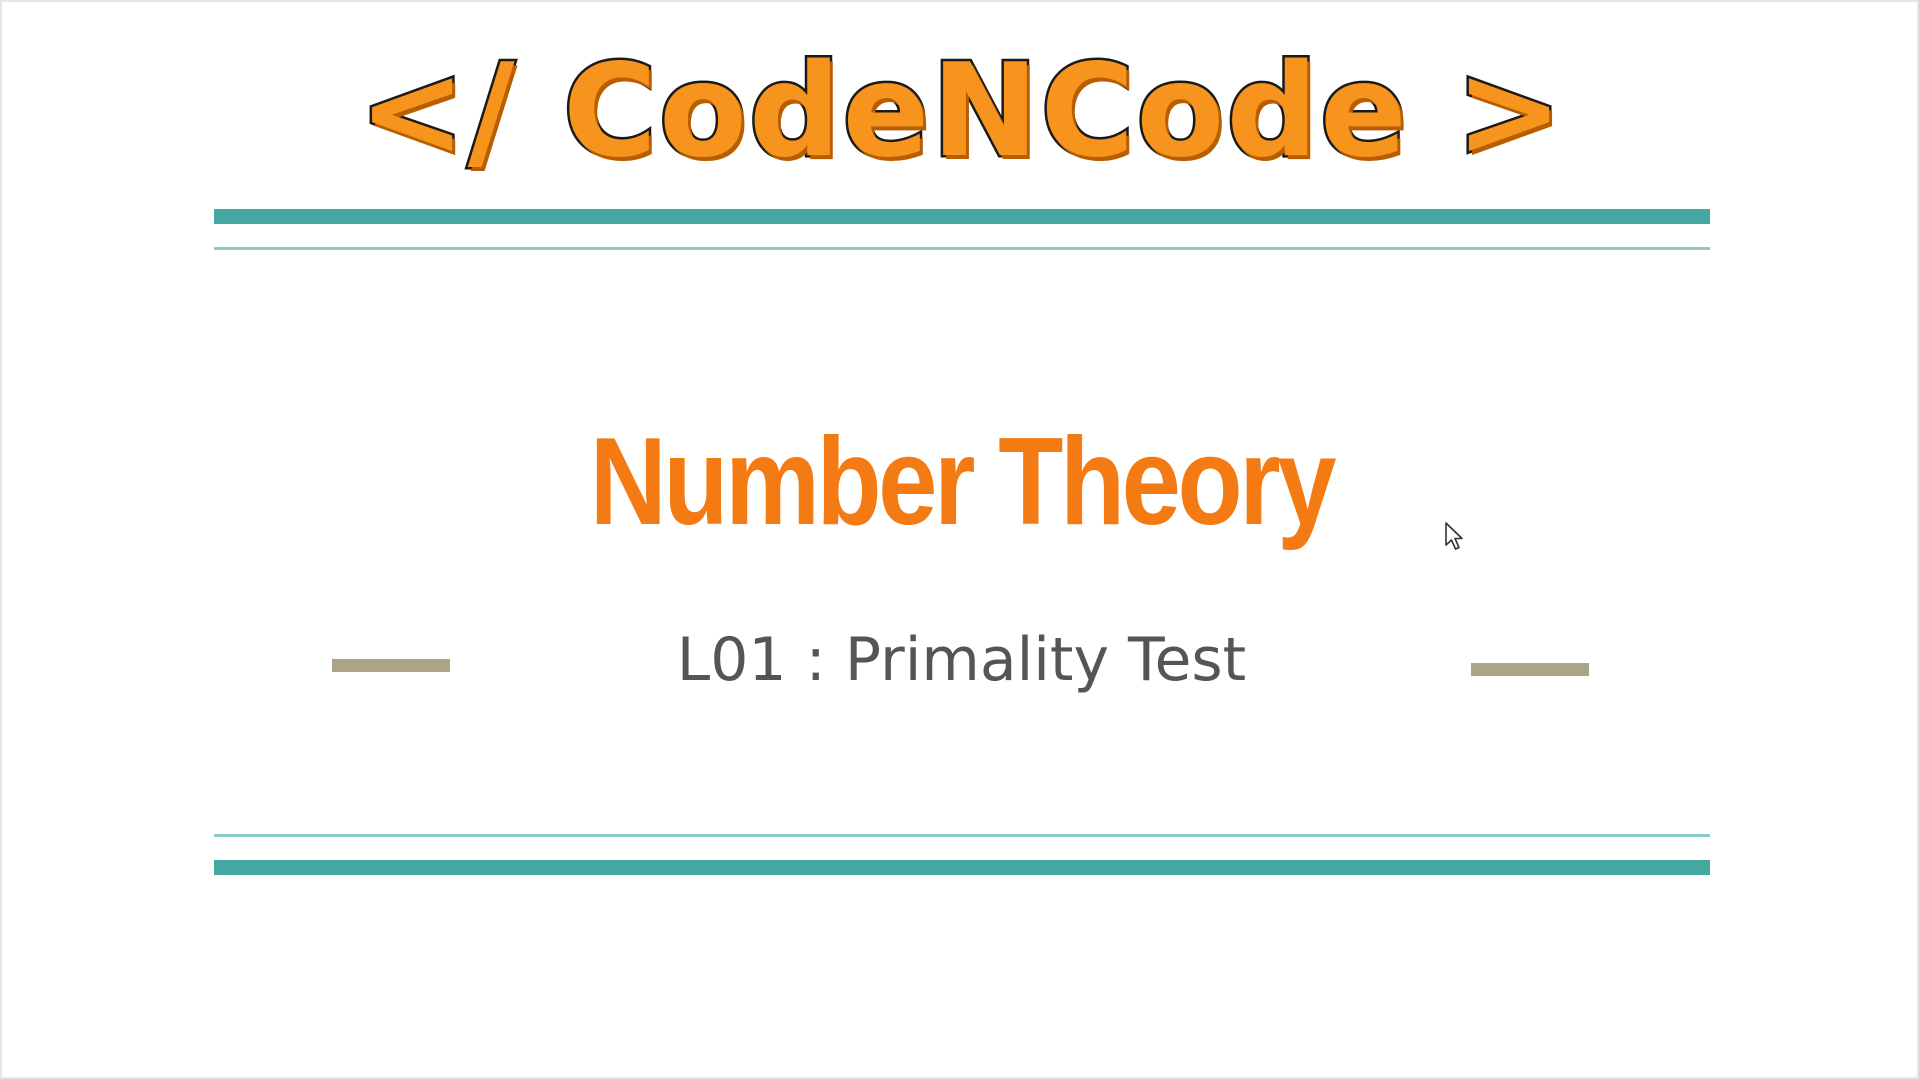 The height and width of the screenshot is (1079, 1919). Describe the element at coordinates (962, 248) in the screenshot. I see `top-rule-thin` at that location.